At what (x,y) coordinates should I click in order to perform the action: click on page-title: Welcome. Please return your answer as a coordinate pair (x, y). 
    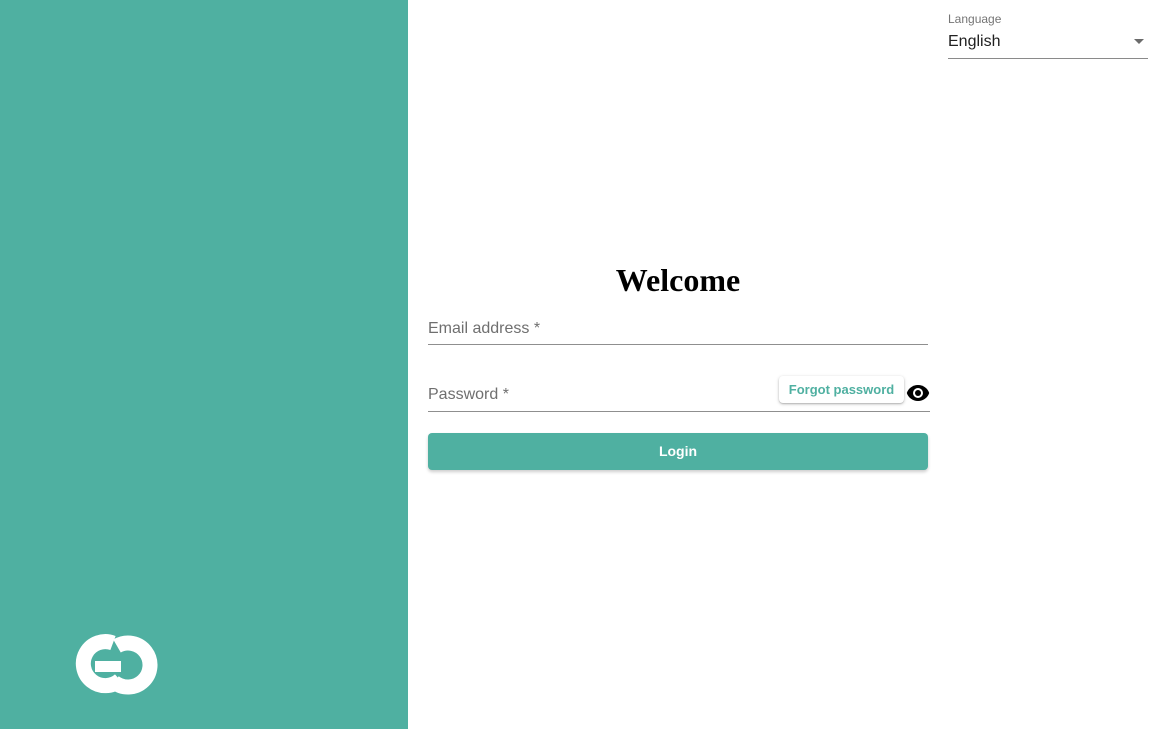
    Looking at the image, I should click on (678, 280).